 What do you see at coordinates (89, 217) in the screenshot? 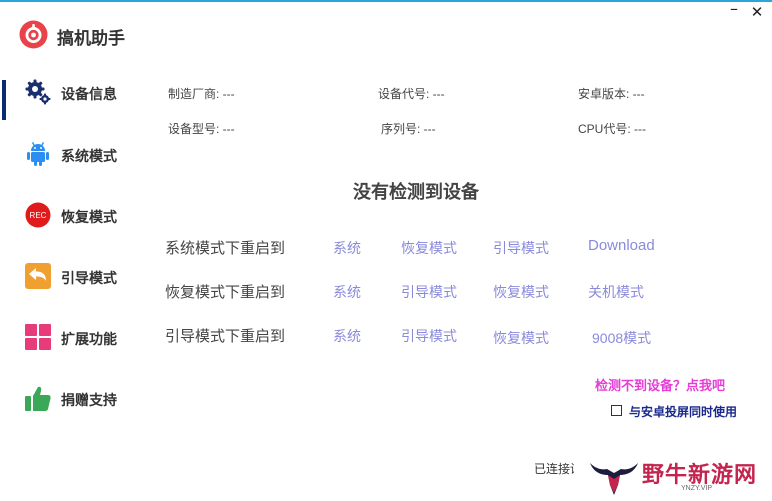
I see `sidebar-item-label: 恢复模式` at bounding box center [89, 217].